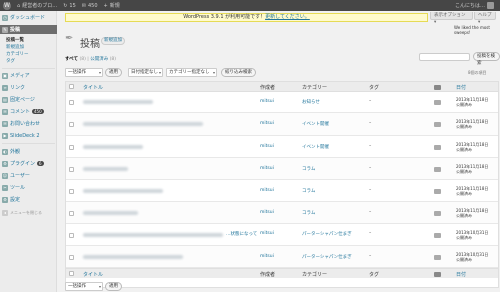  I want to click on select-all-checkbox, so click(71, 86).